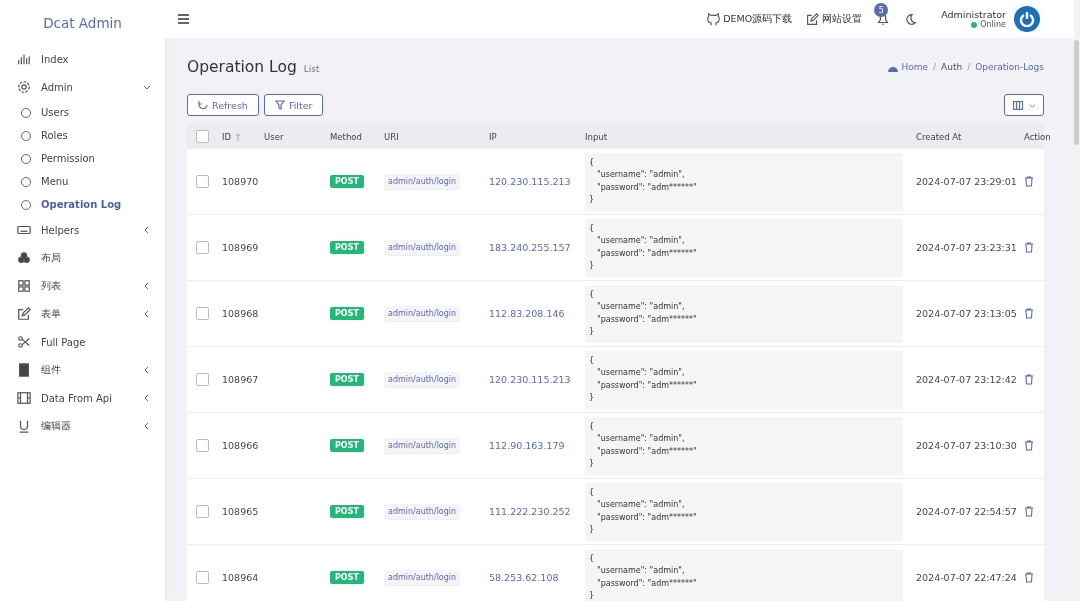  Describe the element at coordinates (82, 342) in the screenshot. I see `sidebar-item: Full Page` at that location.